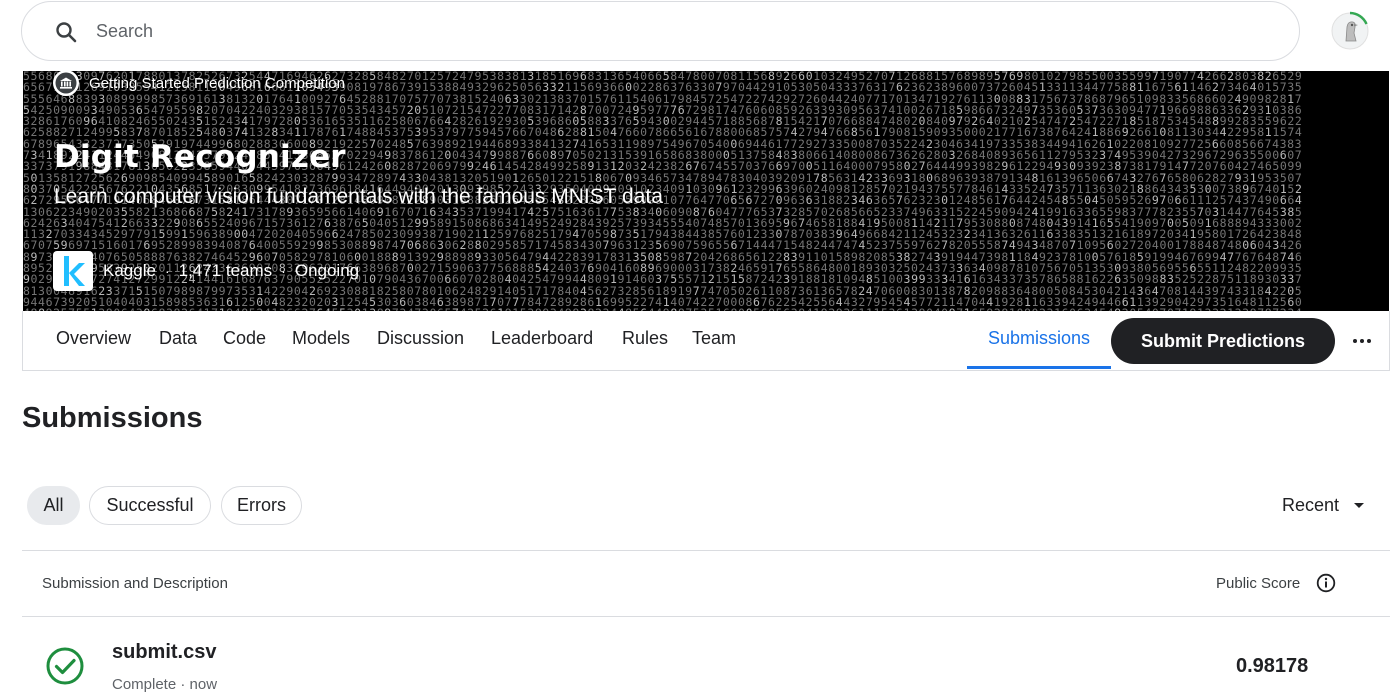 The height and width of the screenshot is (696, 1396). Describe the element at coordinates (225, 270) in the screenshot. I see `team-count: 1,471 teams` at that location.